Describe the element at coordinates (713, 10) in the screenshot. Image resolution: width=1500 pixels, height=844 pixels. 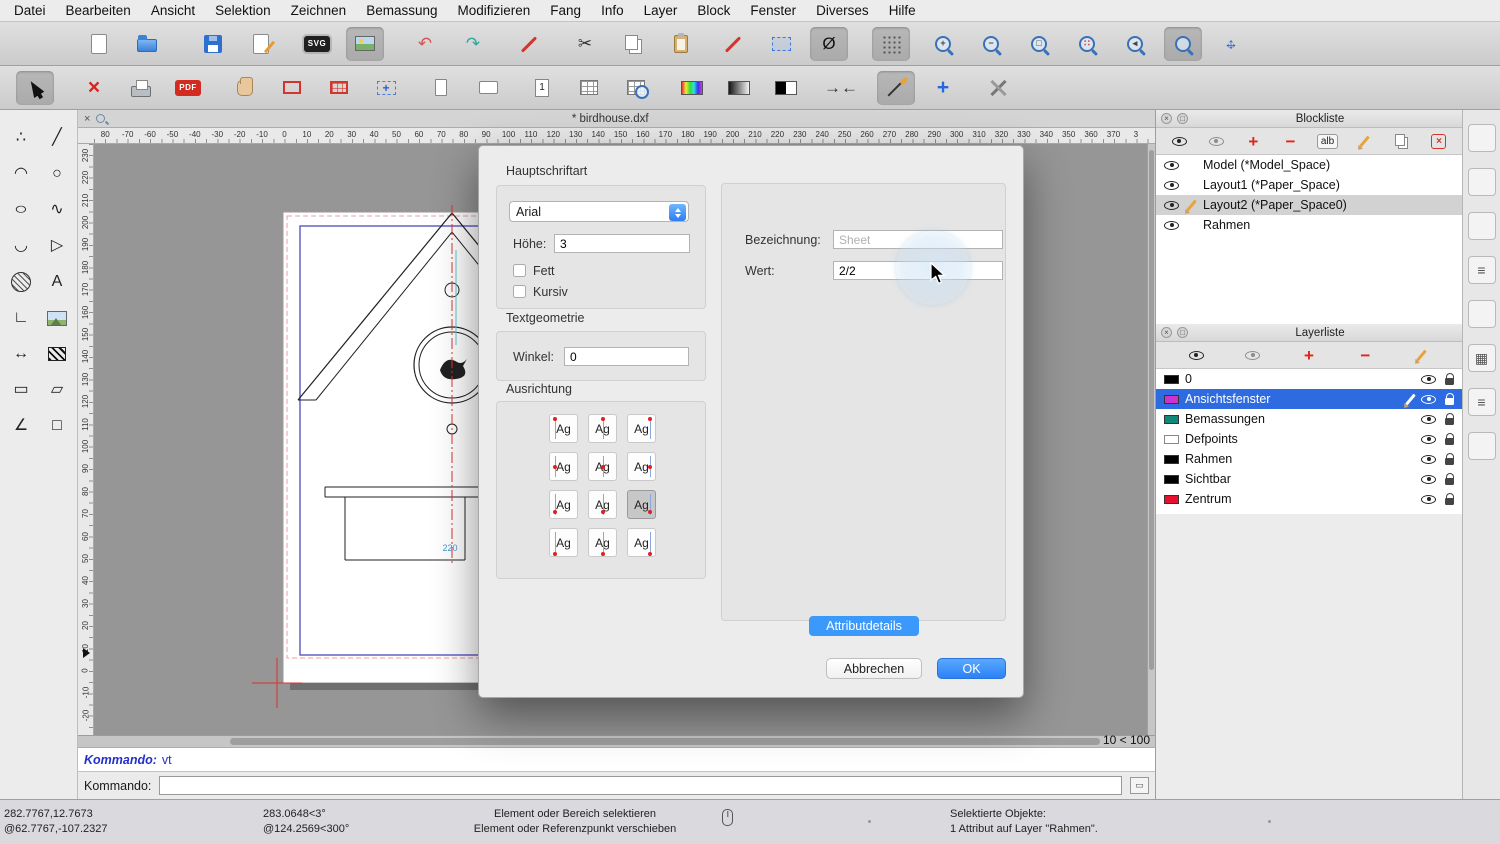
I see `menu-block: Block` at that location.